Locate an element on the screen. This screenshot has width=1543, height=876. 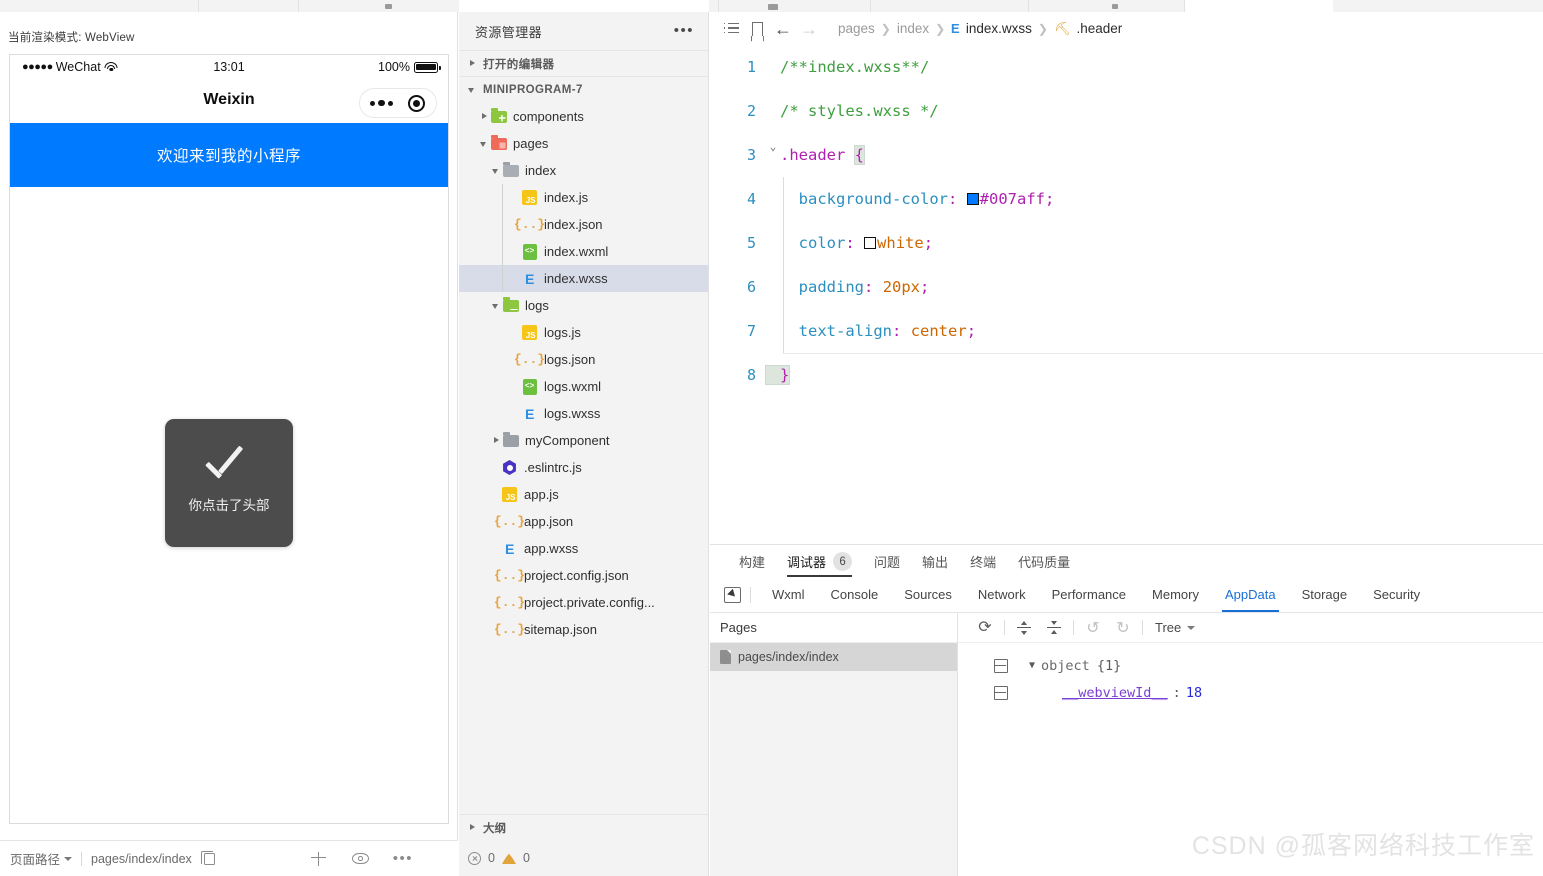
tree-item-label: index.json is located at coordinates (573, 224).